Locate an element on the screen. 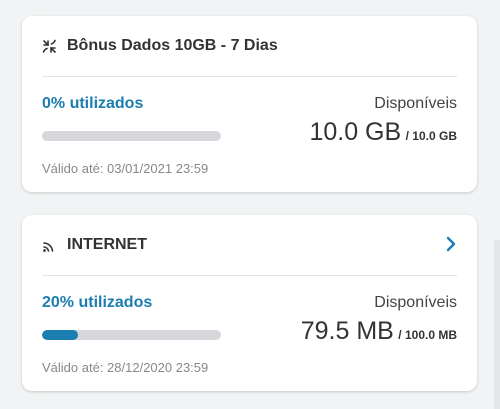 The image size is (500, 409). available-value: 79.5 MB is located at coordinates (347, 331).